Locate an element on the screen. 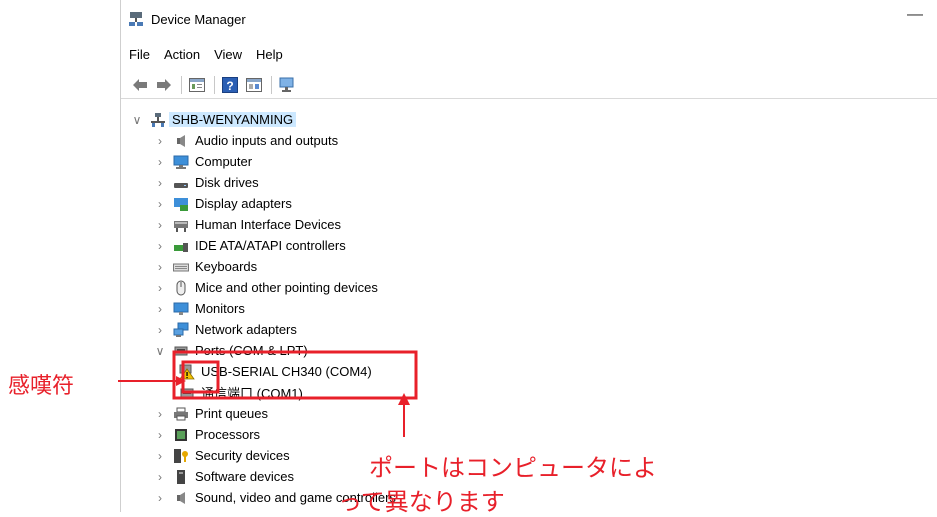  port-annotation-line1: ポートはコンピュータによ is located at coordinates (513, 468).